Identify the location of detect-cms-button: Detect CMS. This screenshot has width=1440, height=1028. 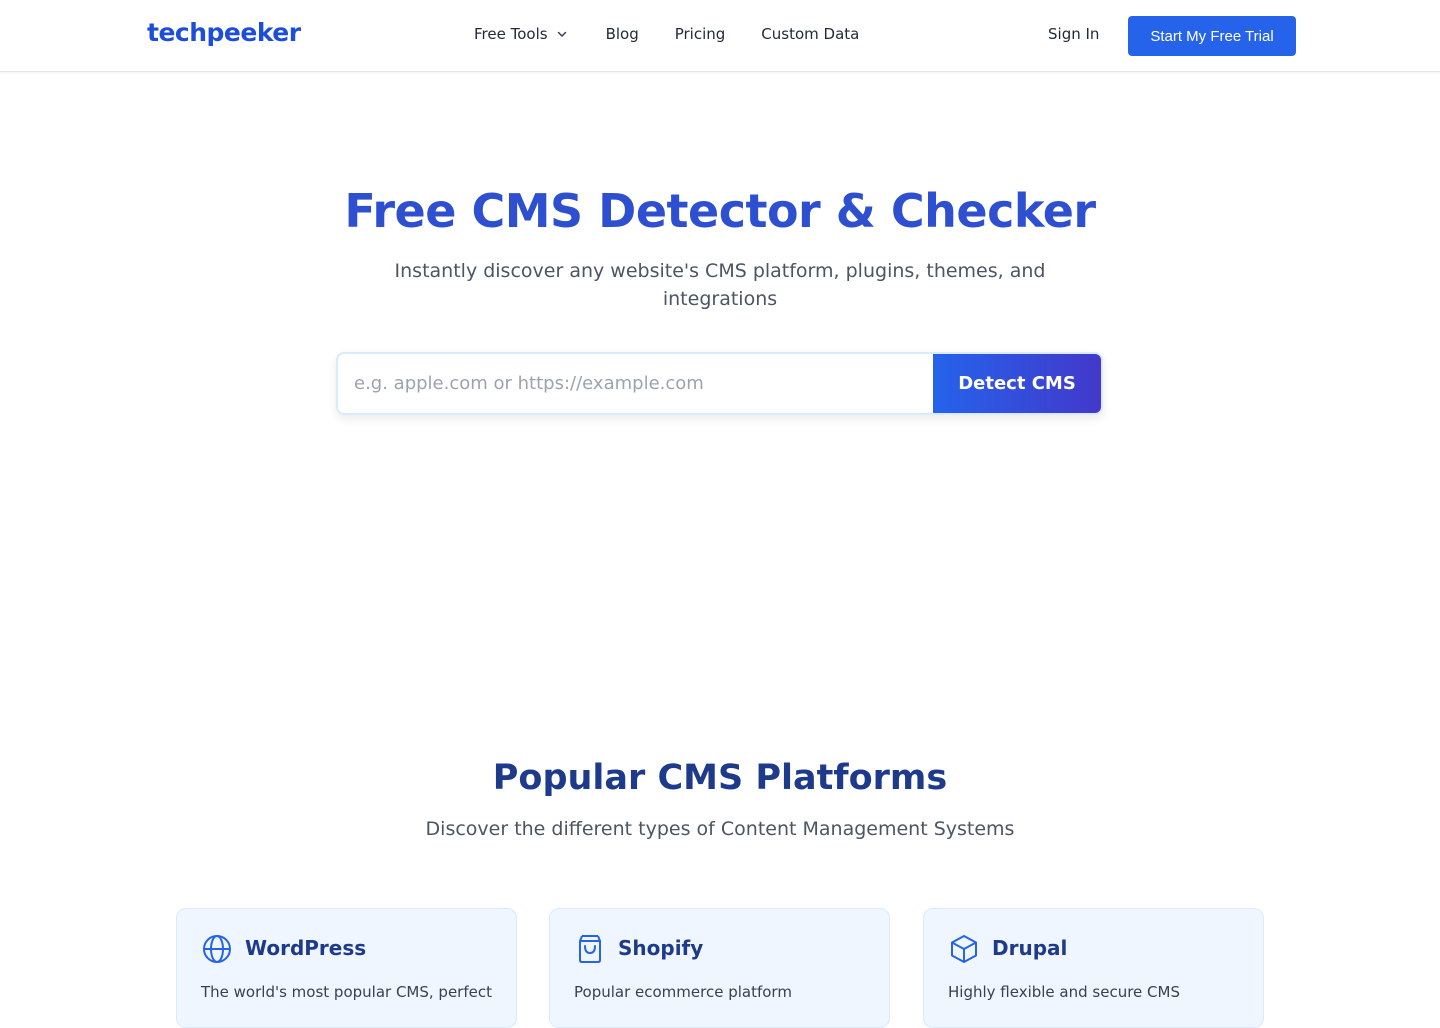
(1017, 383).